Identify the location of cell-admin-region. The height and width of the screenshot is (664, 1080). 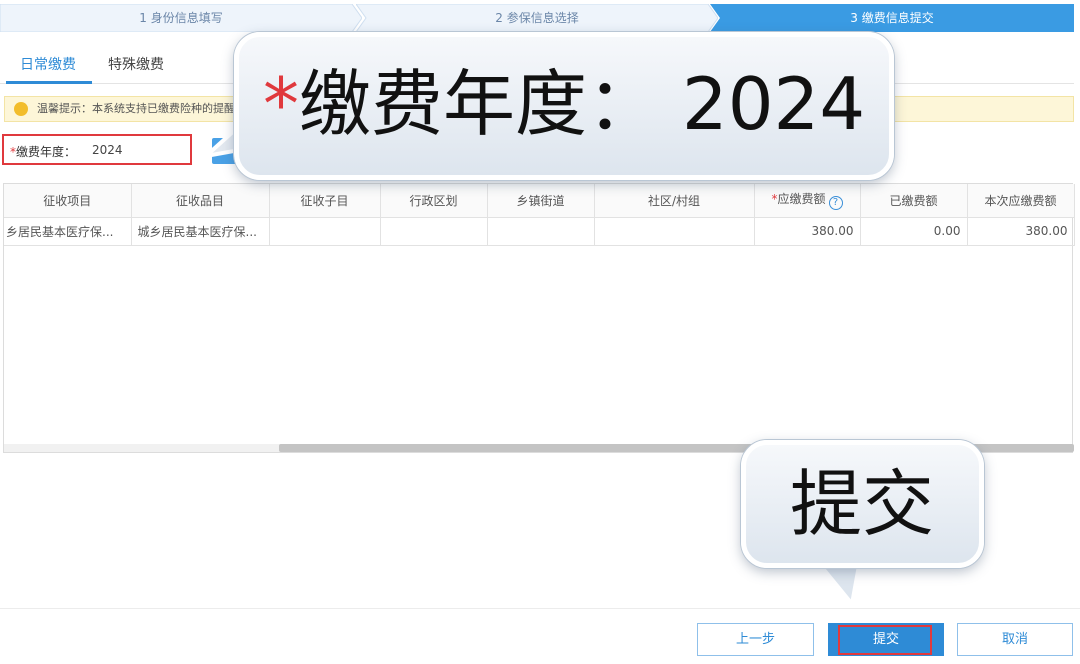
(434, 231).